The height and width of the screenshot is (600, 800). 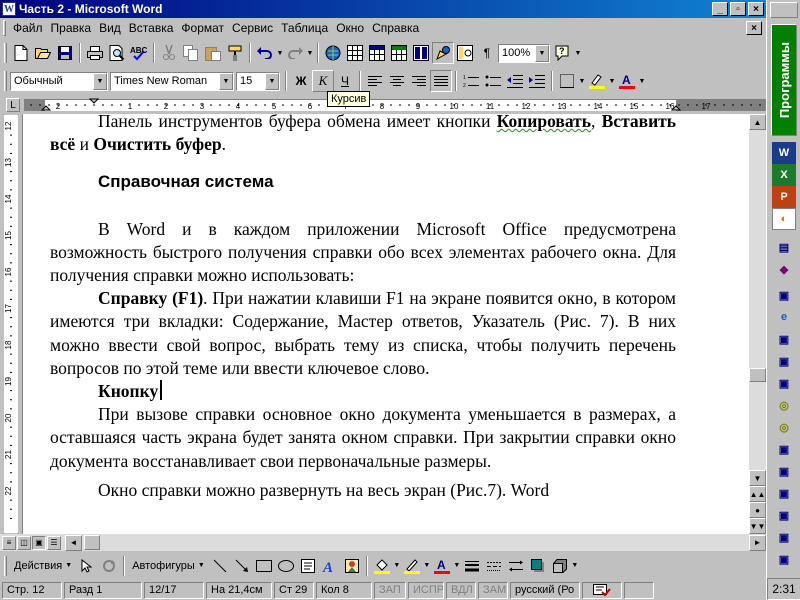 What do you see at coordinates (169, 53) in the screenshot?
I see `cut-icon` at bounding box center [169, 53].